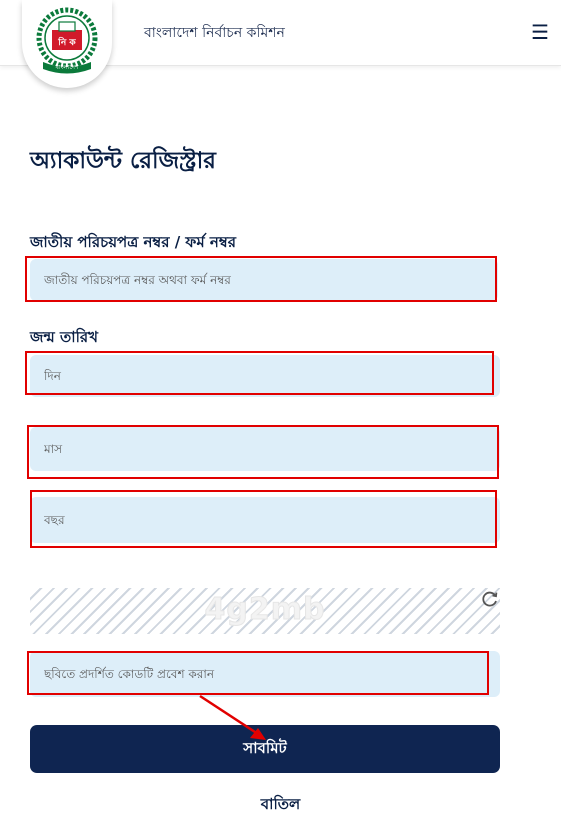 The image size is (561, 827). Describe the element at coordinates (540, 32) in the screenshot. I see `hamburger-menu-icon: ☰` at that location.